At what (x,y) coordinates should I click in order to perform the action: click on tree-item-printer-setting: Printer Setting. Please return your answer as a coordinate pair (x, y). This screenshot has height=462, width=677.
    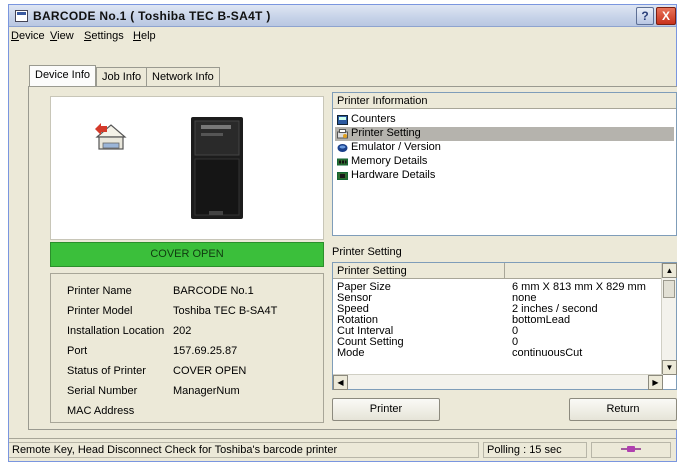
    Looking at the image, I should click on (504, 134).